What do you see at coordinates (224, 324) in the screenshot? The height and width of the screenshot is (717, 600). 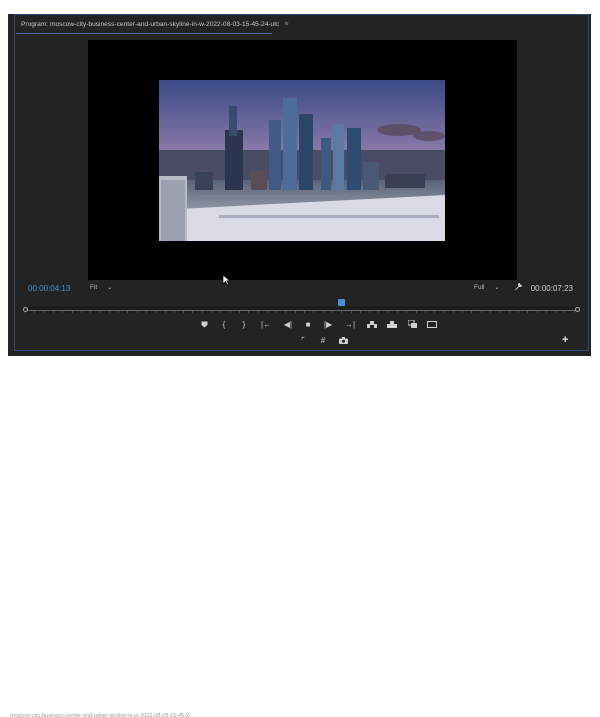 I see `mark-in-button: {` at bounding box center [224, 324].